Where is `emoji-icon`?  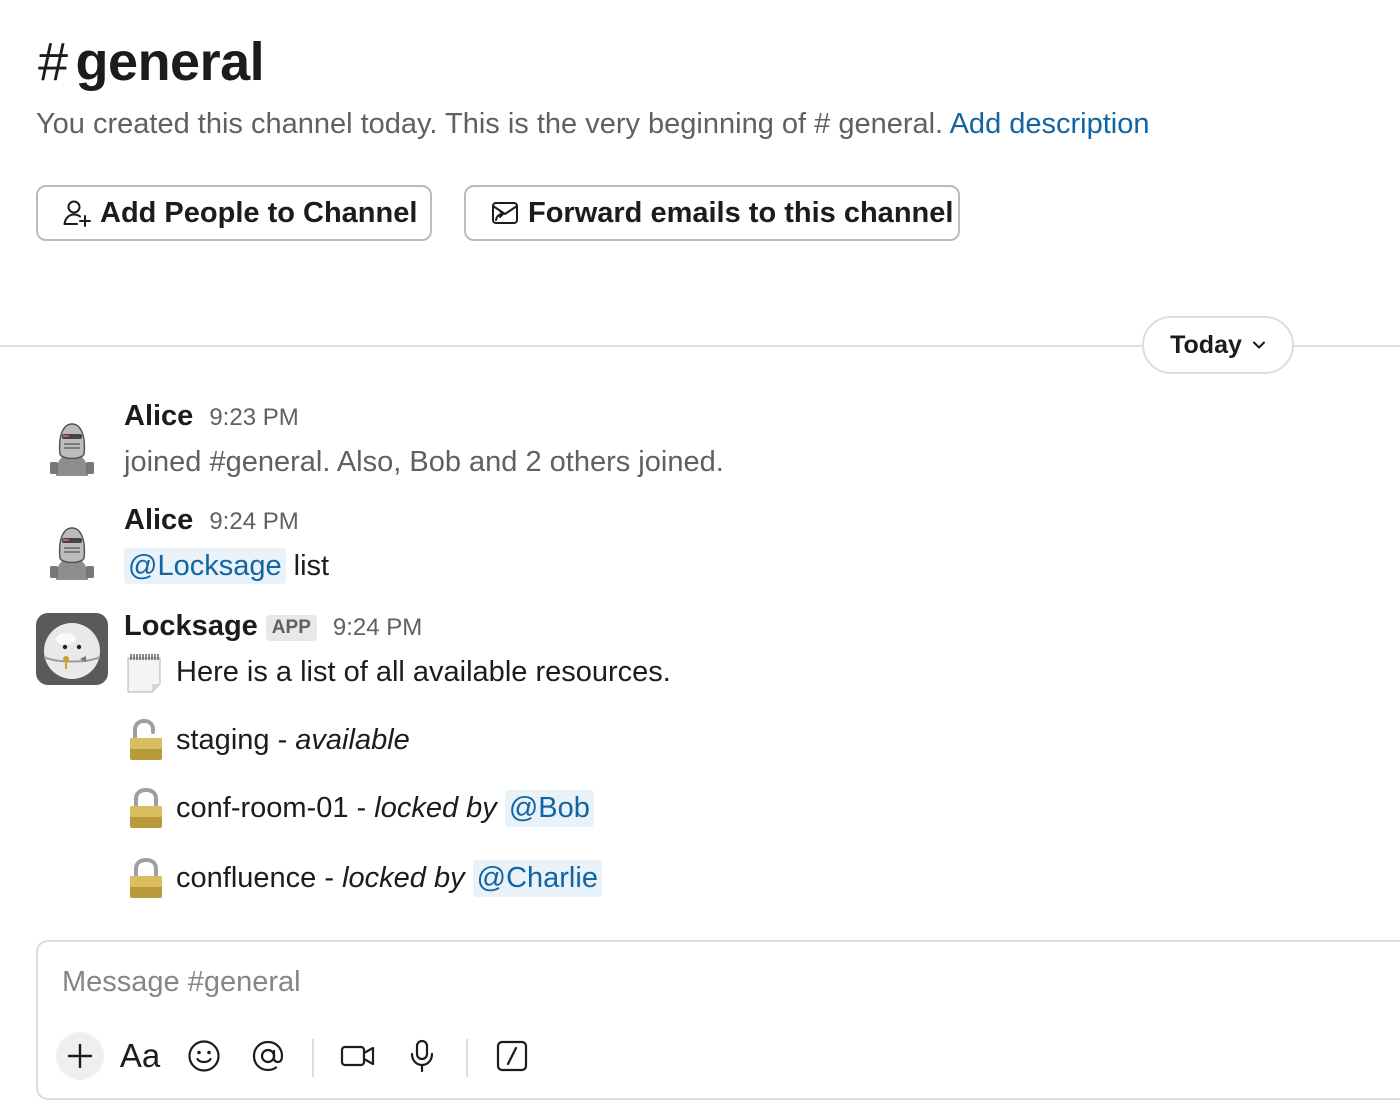 emoji-icon is located at coordinates (204, 1056).